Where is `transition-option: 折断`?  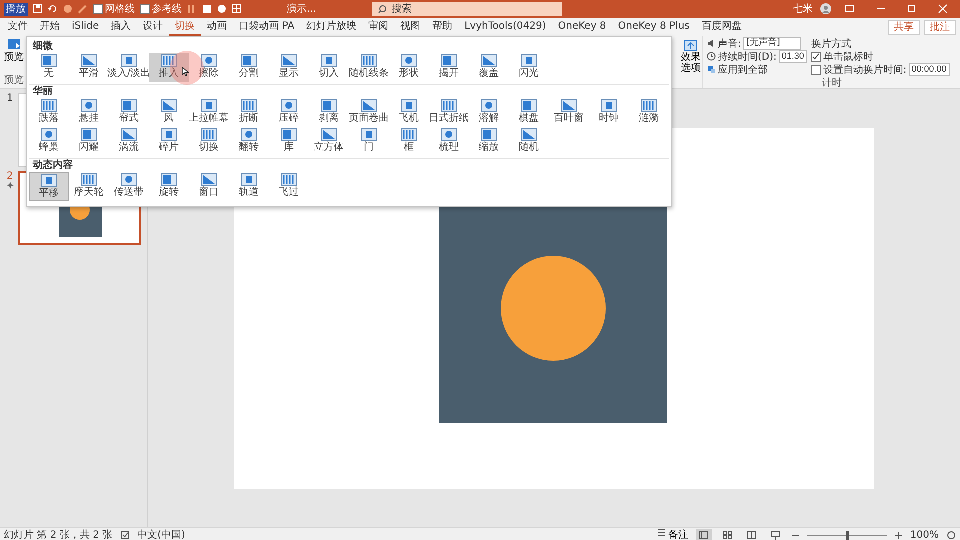
transition-option: 折断 is located at coordinates (249, 112).